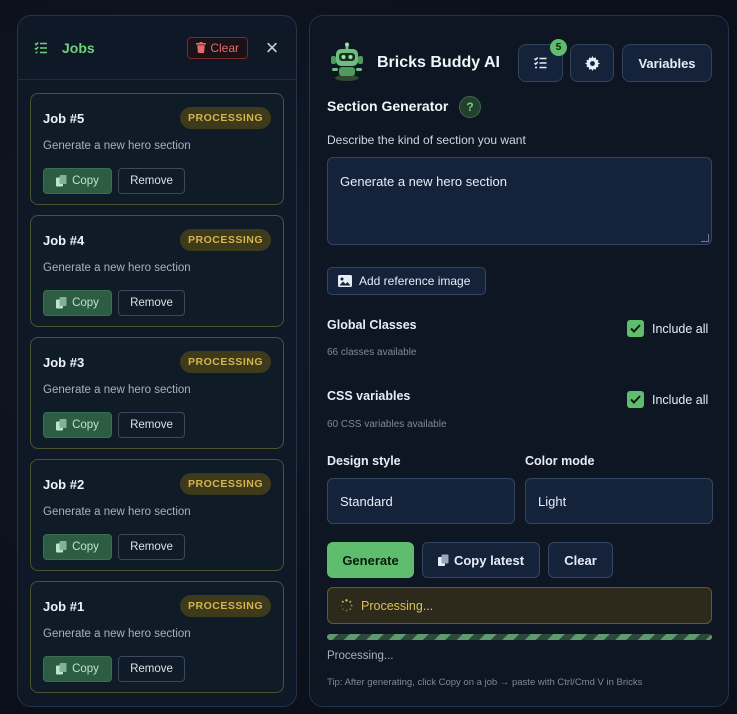  I want to click on color-mode-label: Color mode, so click(560, 461).